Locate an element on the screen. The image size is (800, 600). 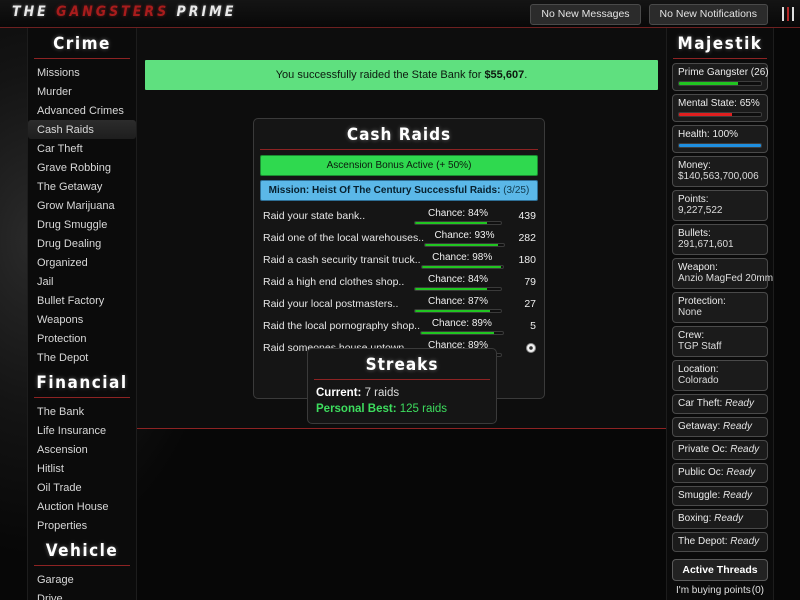
timer-smuggle-status: Ready is located at coordinates (737, 495).